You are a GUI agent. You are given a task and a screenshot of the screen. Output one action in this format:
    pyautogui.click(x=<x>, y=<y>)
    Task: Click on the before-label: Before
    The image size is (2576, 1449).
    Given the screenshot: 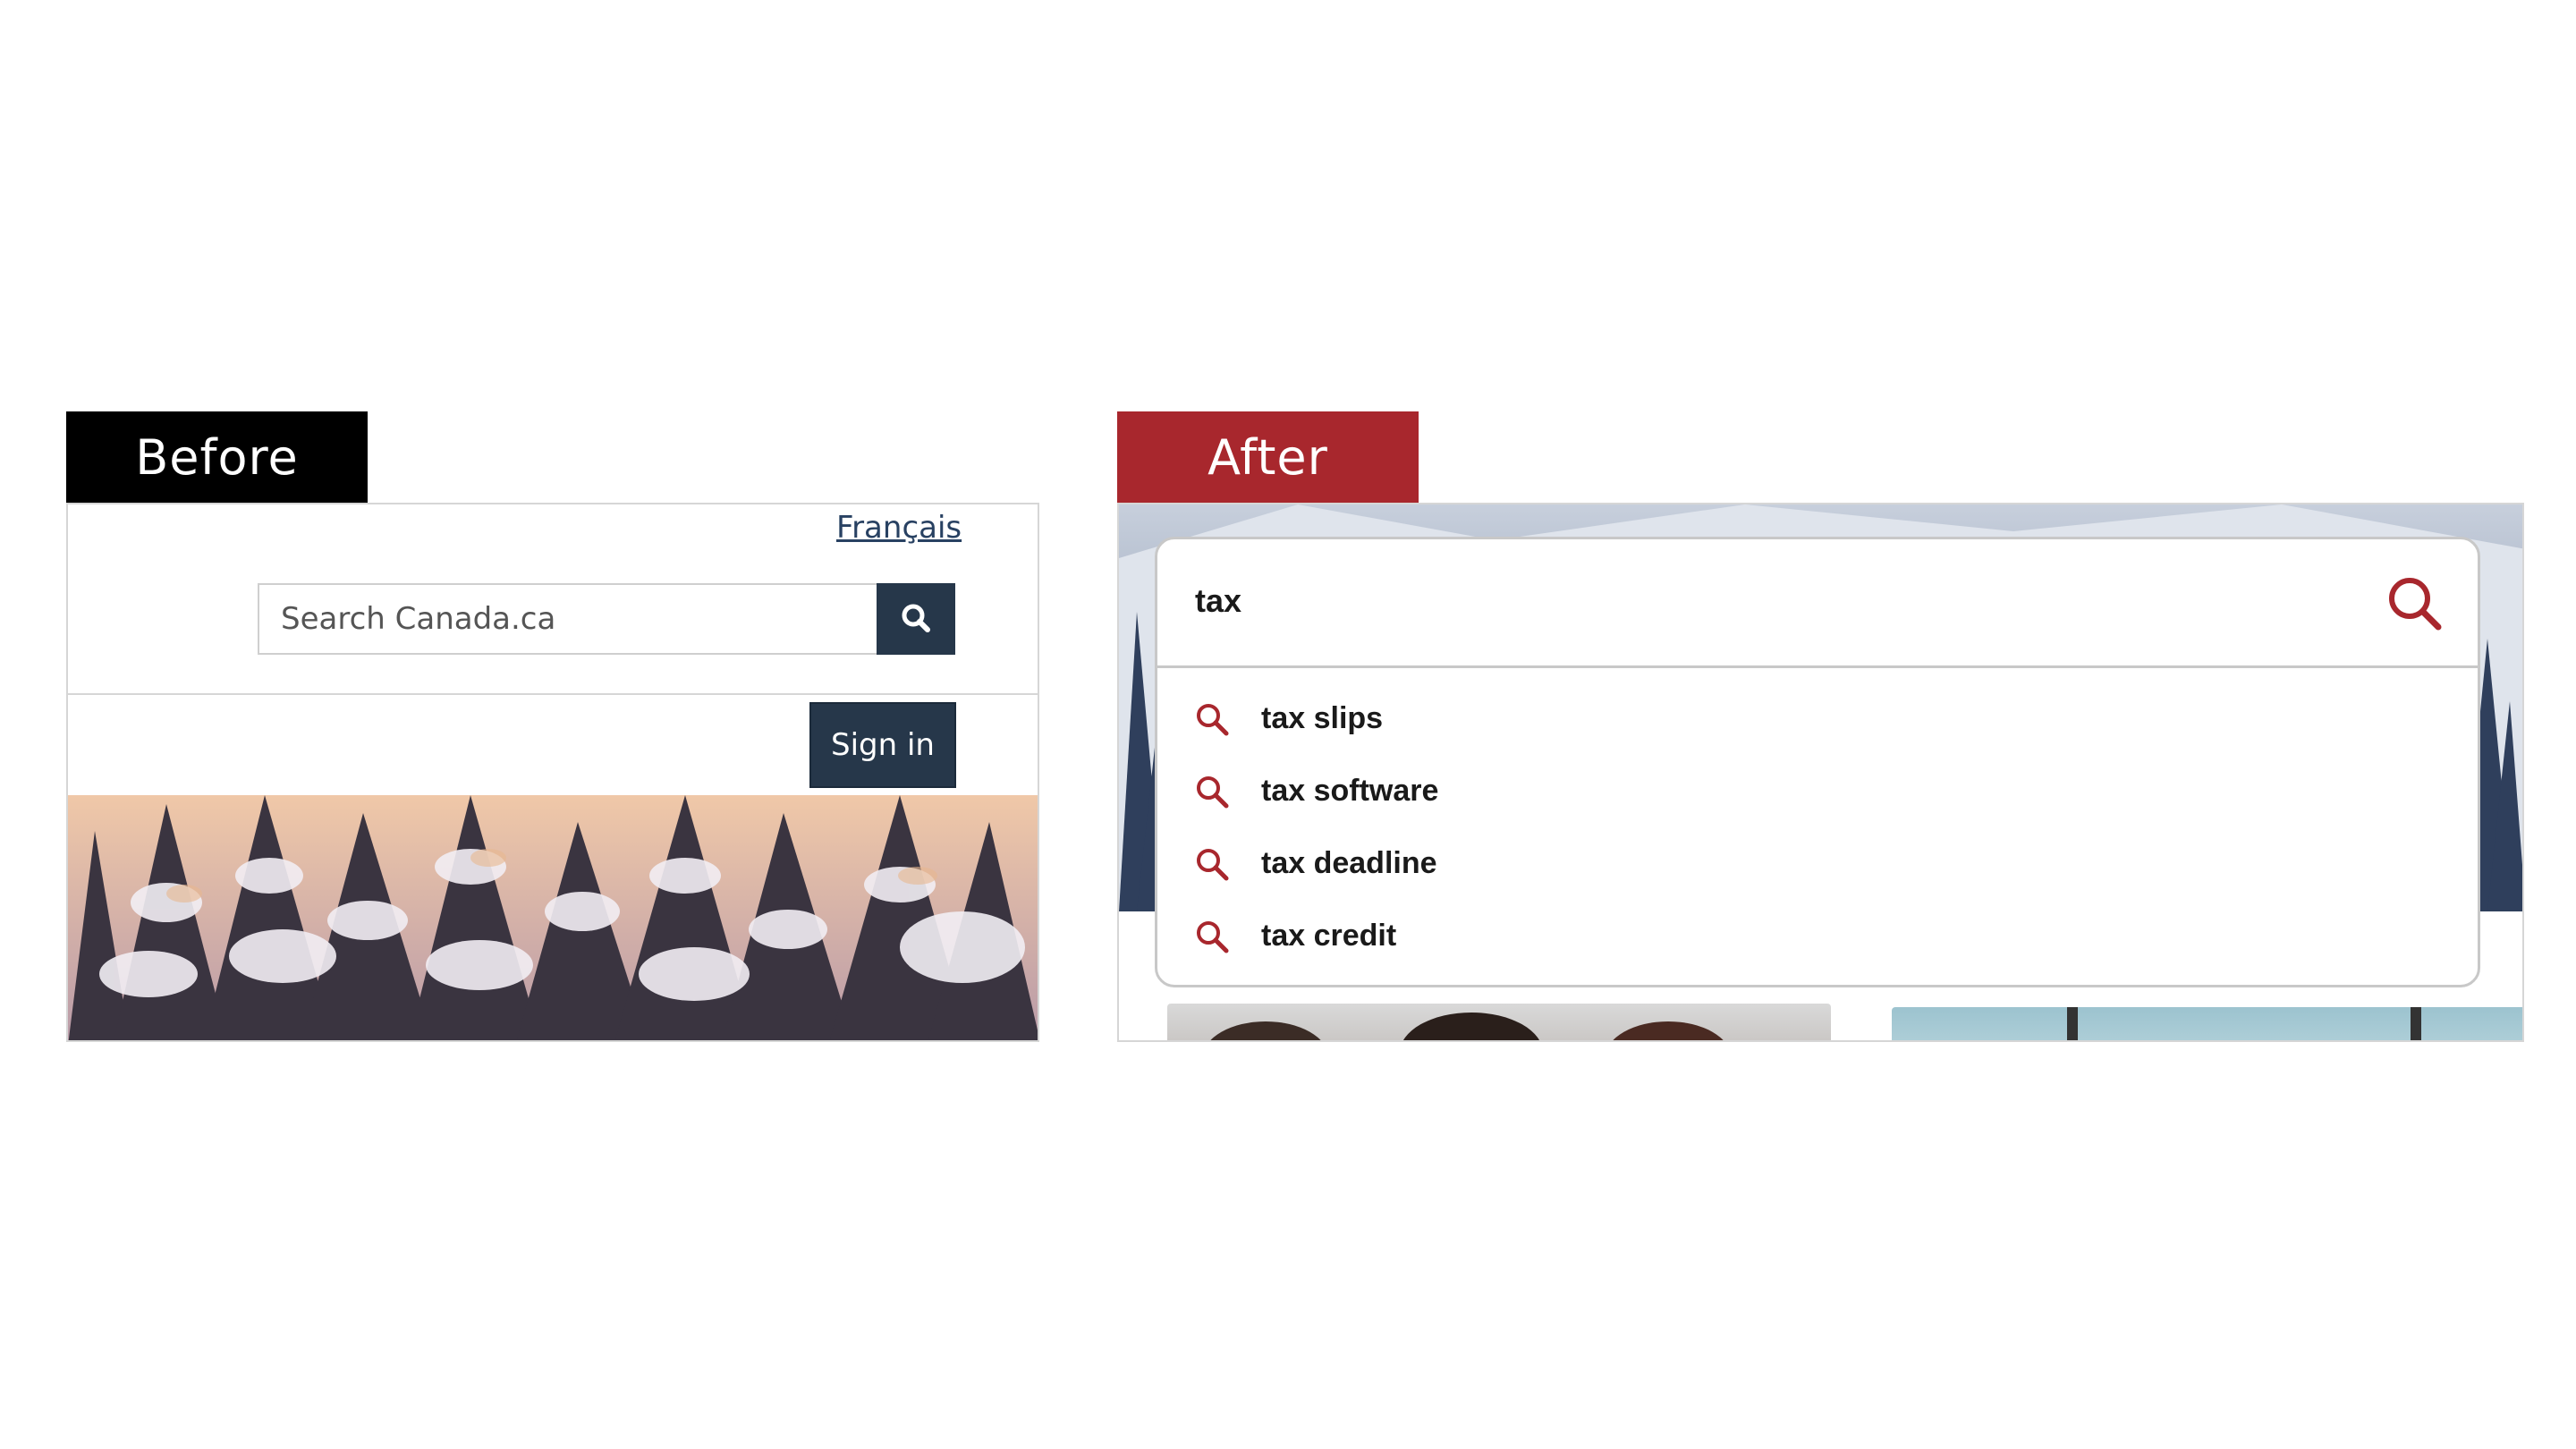 What is the action you would take?
    pyautogui.click(x=217, y=457)
    